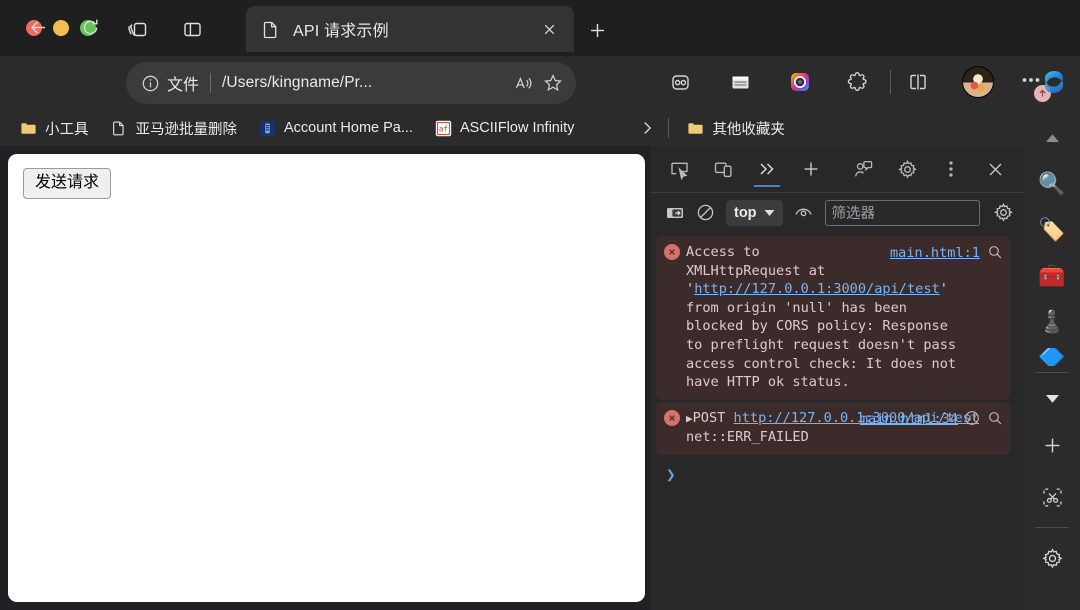 This screenshot has width=1080, height=610. I want to click on shopping-tag-icon: 🏷️, so click(1052, 229).